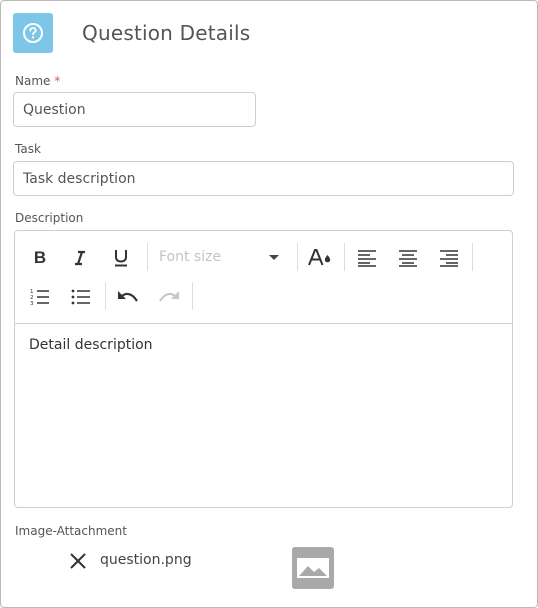 The height and width of the screenshot is (608, 538). What do you see at coordinates (57, 81) in the screenshot?
I see `required-marker: *` at bounding box center [57, 81].